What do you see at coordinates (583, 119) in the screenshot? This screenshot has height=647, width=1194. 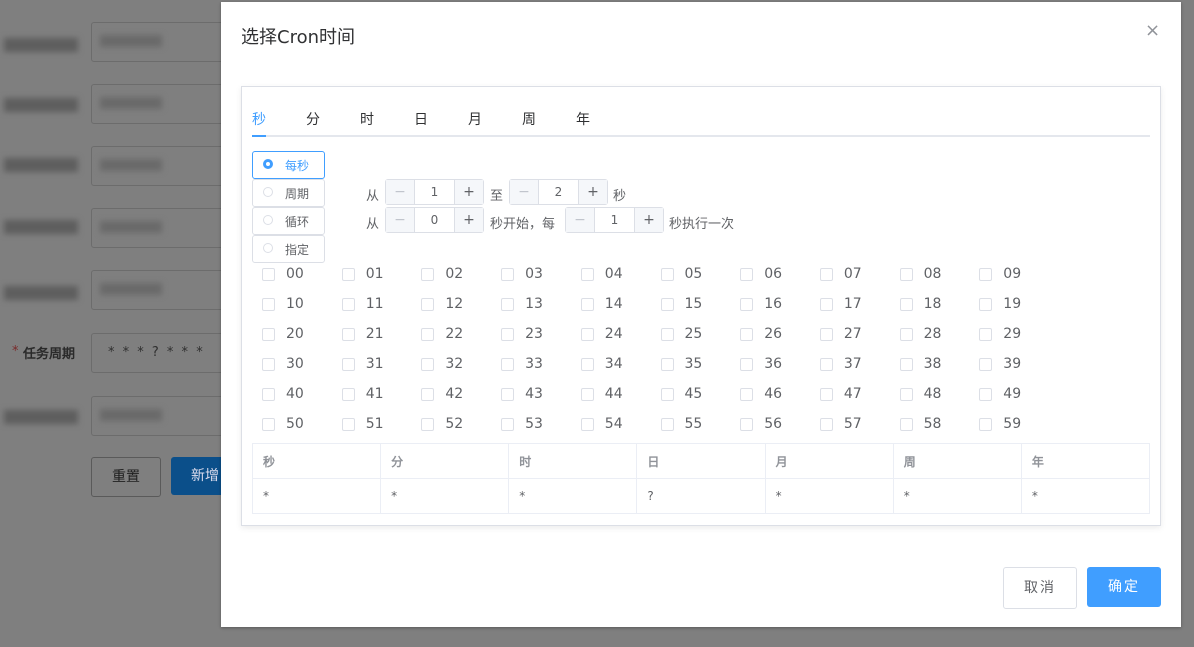 I see `tab-year: 年` at bounding box center [583, 119].